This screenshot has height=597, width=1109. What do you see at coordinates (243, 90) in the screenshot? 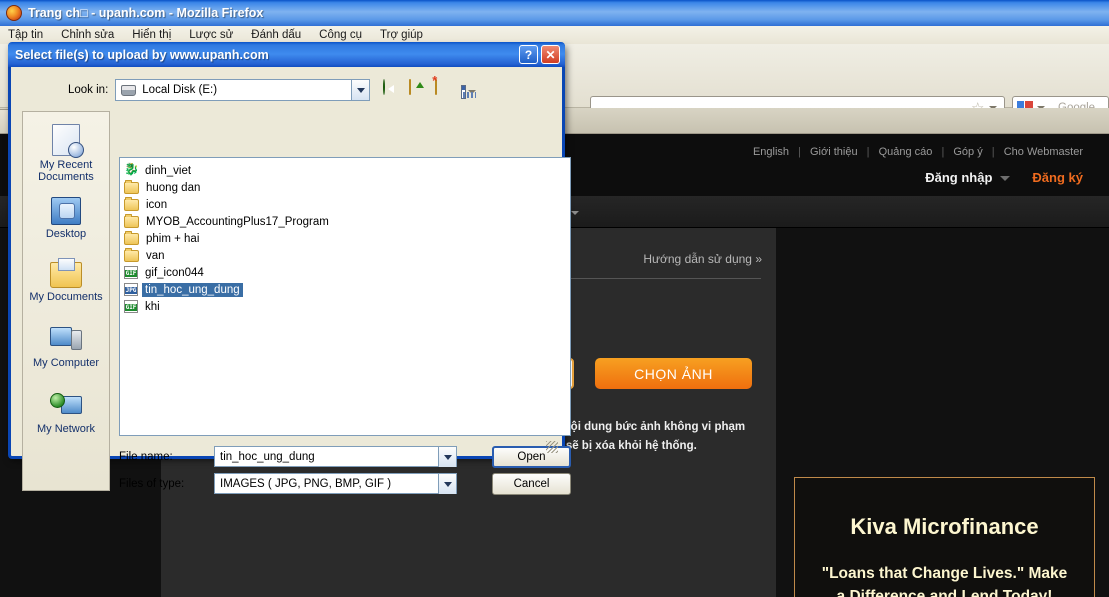
I see `lookin-combobox: Local Disk (E:)` at bounding box center [243, 90].